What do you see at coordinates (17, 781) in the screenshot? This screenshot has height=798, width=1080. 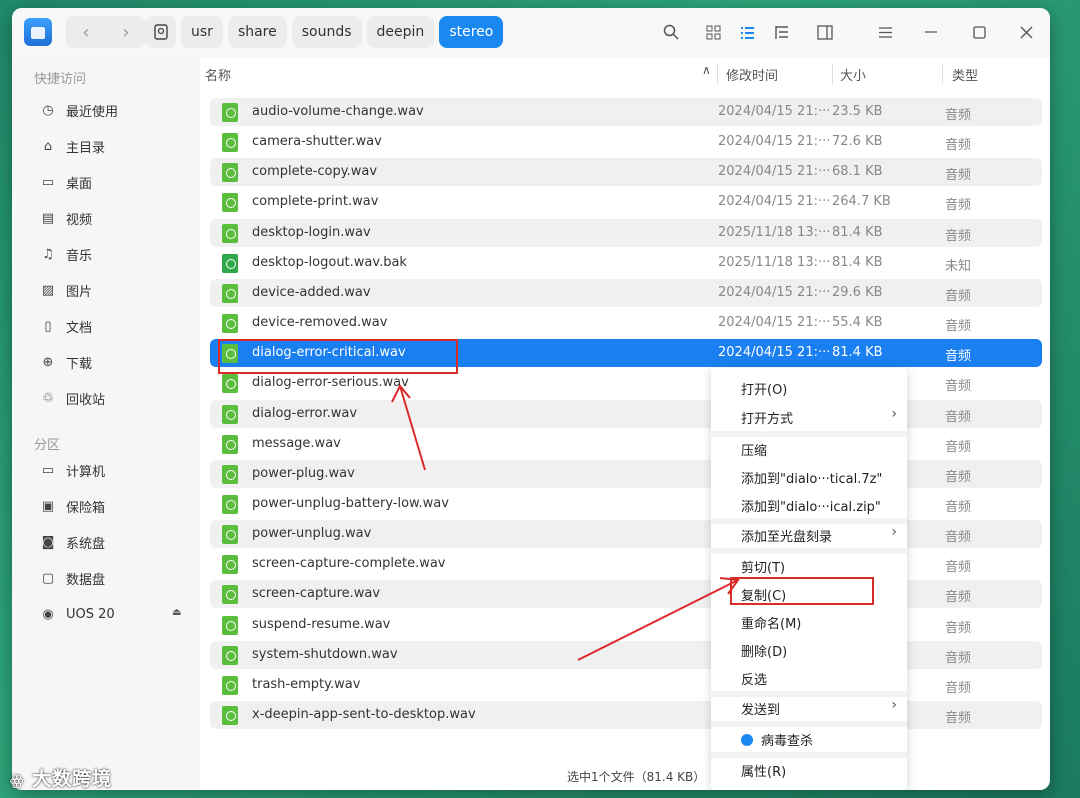 I see `weibo-logo-icon: ꙮ` at bounding box center [17, 781].